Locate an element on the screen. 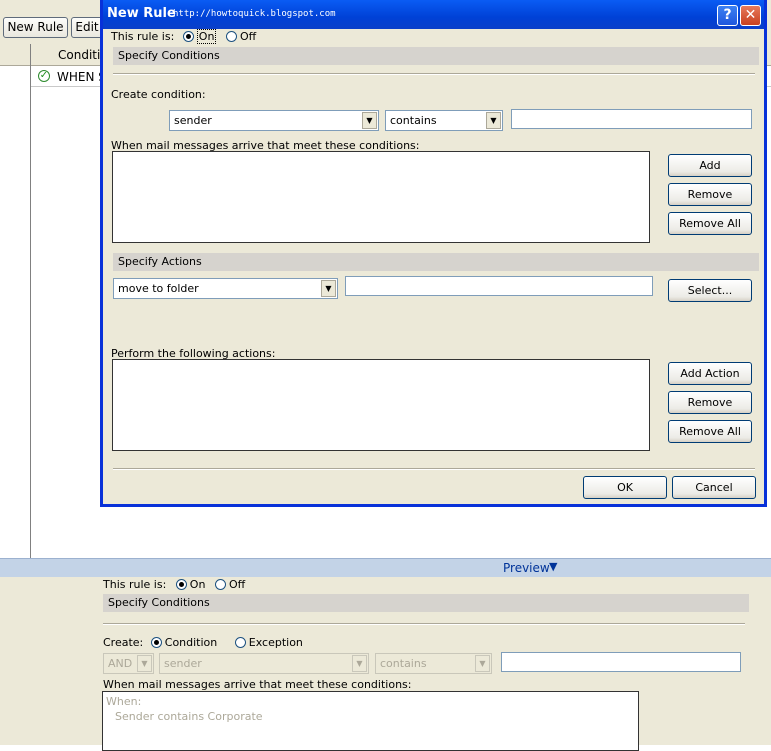  rule-state-row: This rule is: On Off is located at coordinates (183, 36).